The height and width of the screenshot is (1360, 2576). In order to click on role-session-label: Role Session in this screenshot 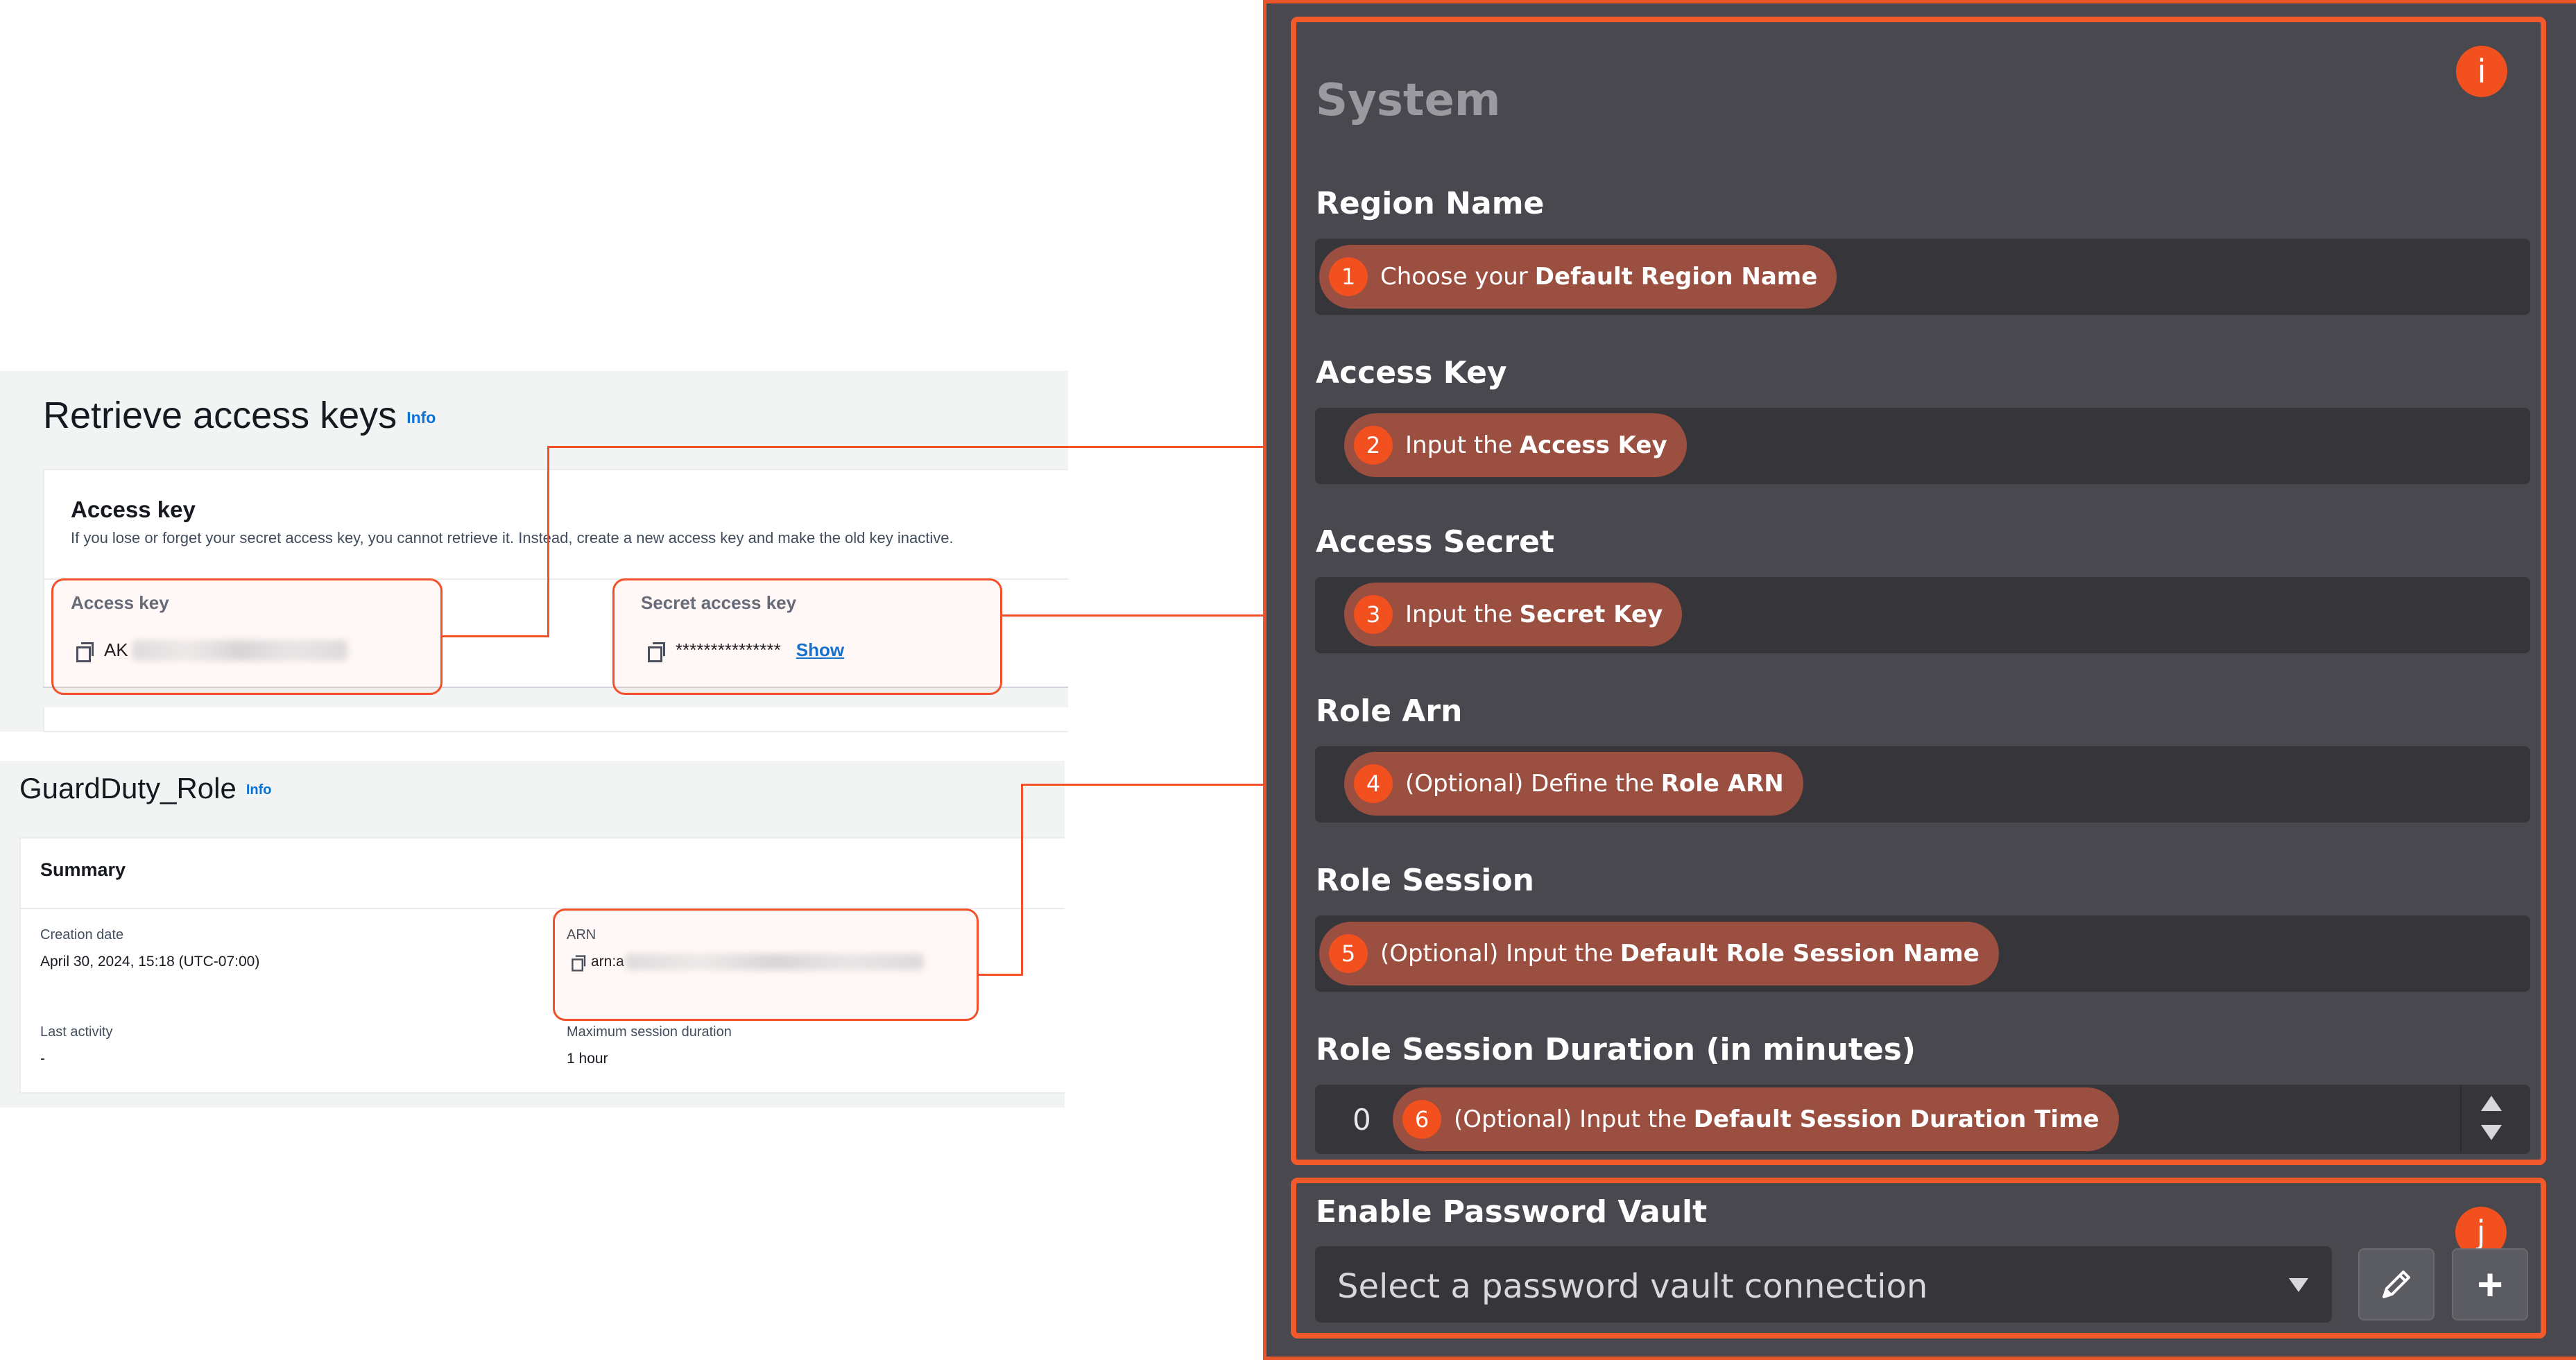, I will do `click(1425, 880)`.